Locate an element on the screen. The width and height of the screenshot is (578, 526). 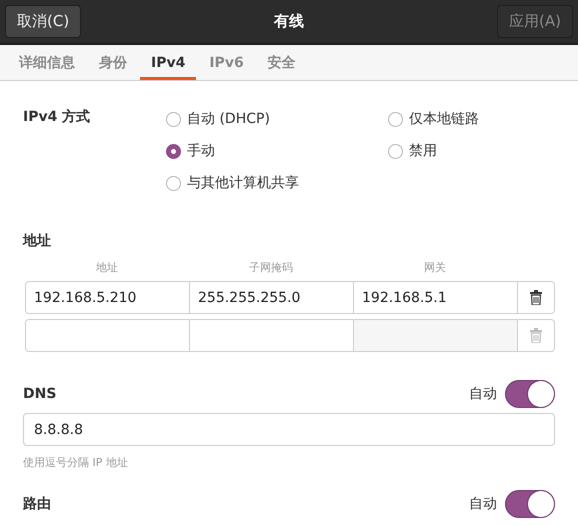
column-header: 地址 is located at coordinates (107, 267).